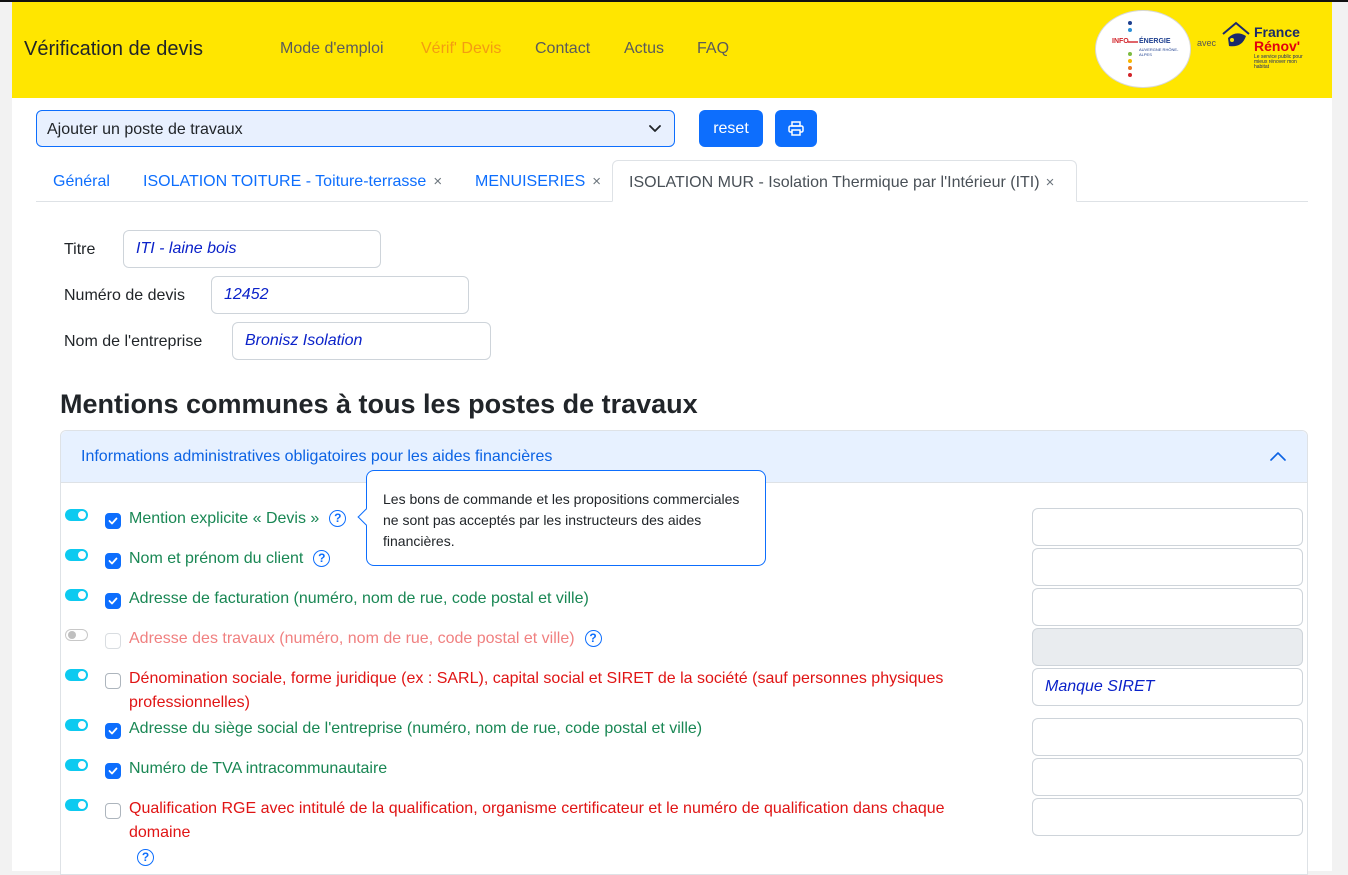 The width and height of the screenshot is (1348, 875). Describe the element at coordinates (340, 295) in the screenshot. I see `numero-devis-input: 12452` at that location.